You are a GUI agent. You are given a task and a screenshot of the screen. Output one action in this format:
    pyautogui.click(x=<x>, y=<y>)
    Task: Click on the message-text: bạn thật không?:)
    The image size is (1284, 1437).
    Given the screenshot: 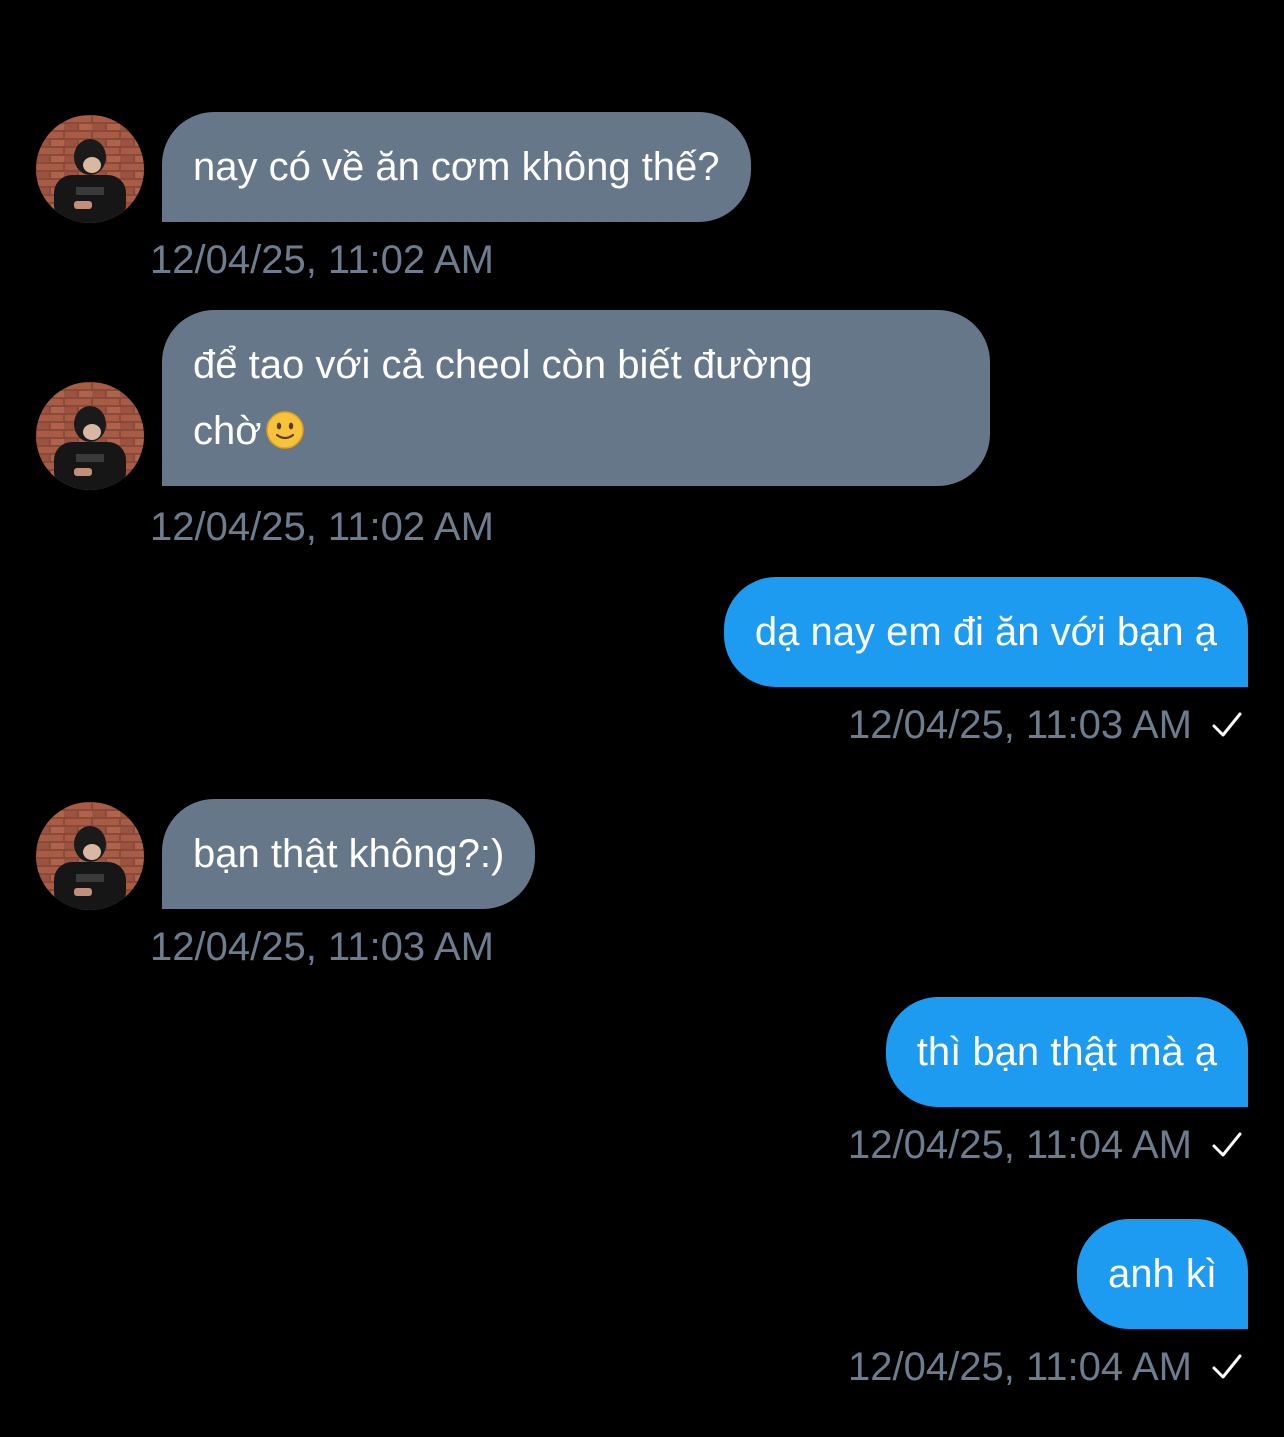 What is the action you would take?
    pyautogui.click(x=349, y=854)
    